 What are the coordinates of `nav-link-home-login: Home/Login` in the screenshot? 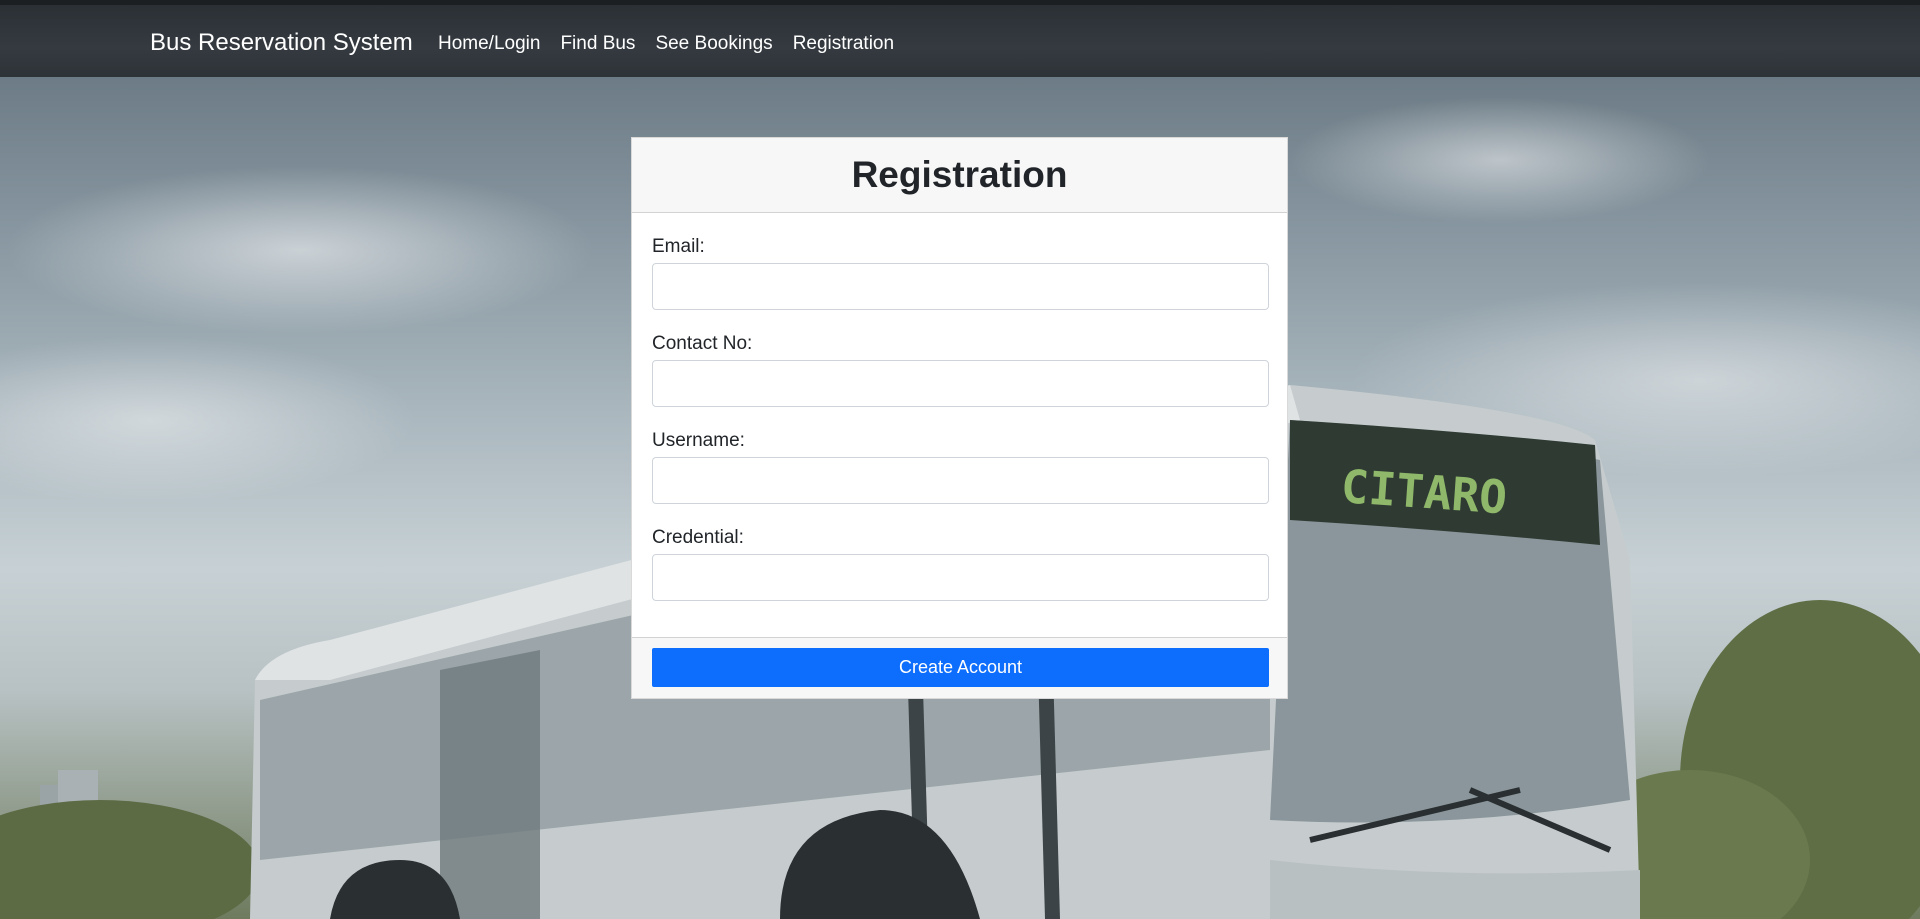 It's located at (489, 44).